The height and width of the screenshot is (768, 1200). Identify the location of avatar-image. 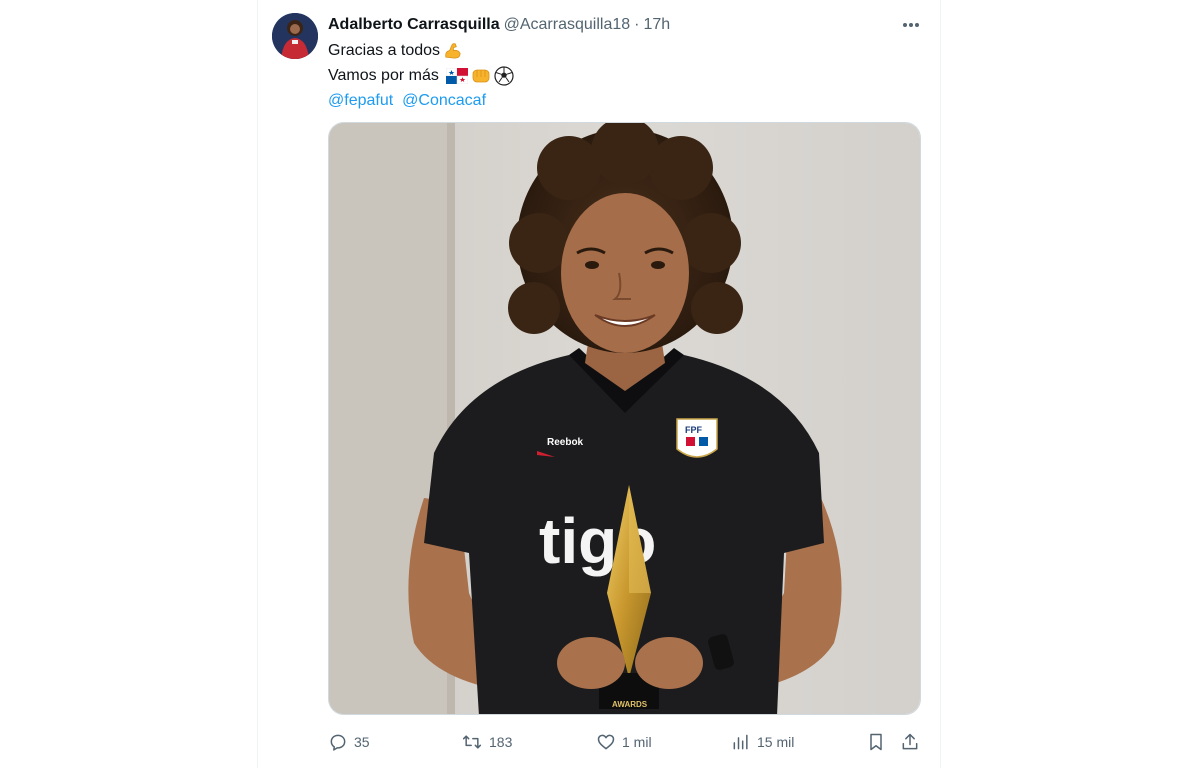
(295, 36).